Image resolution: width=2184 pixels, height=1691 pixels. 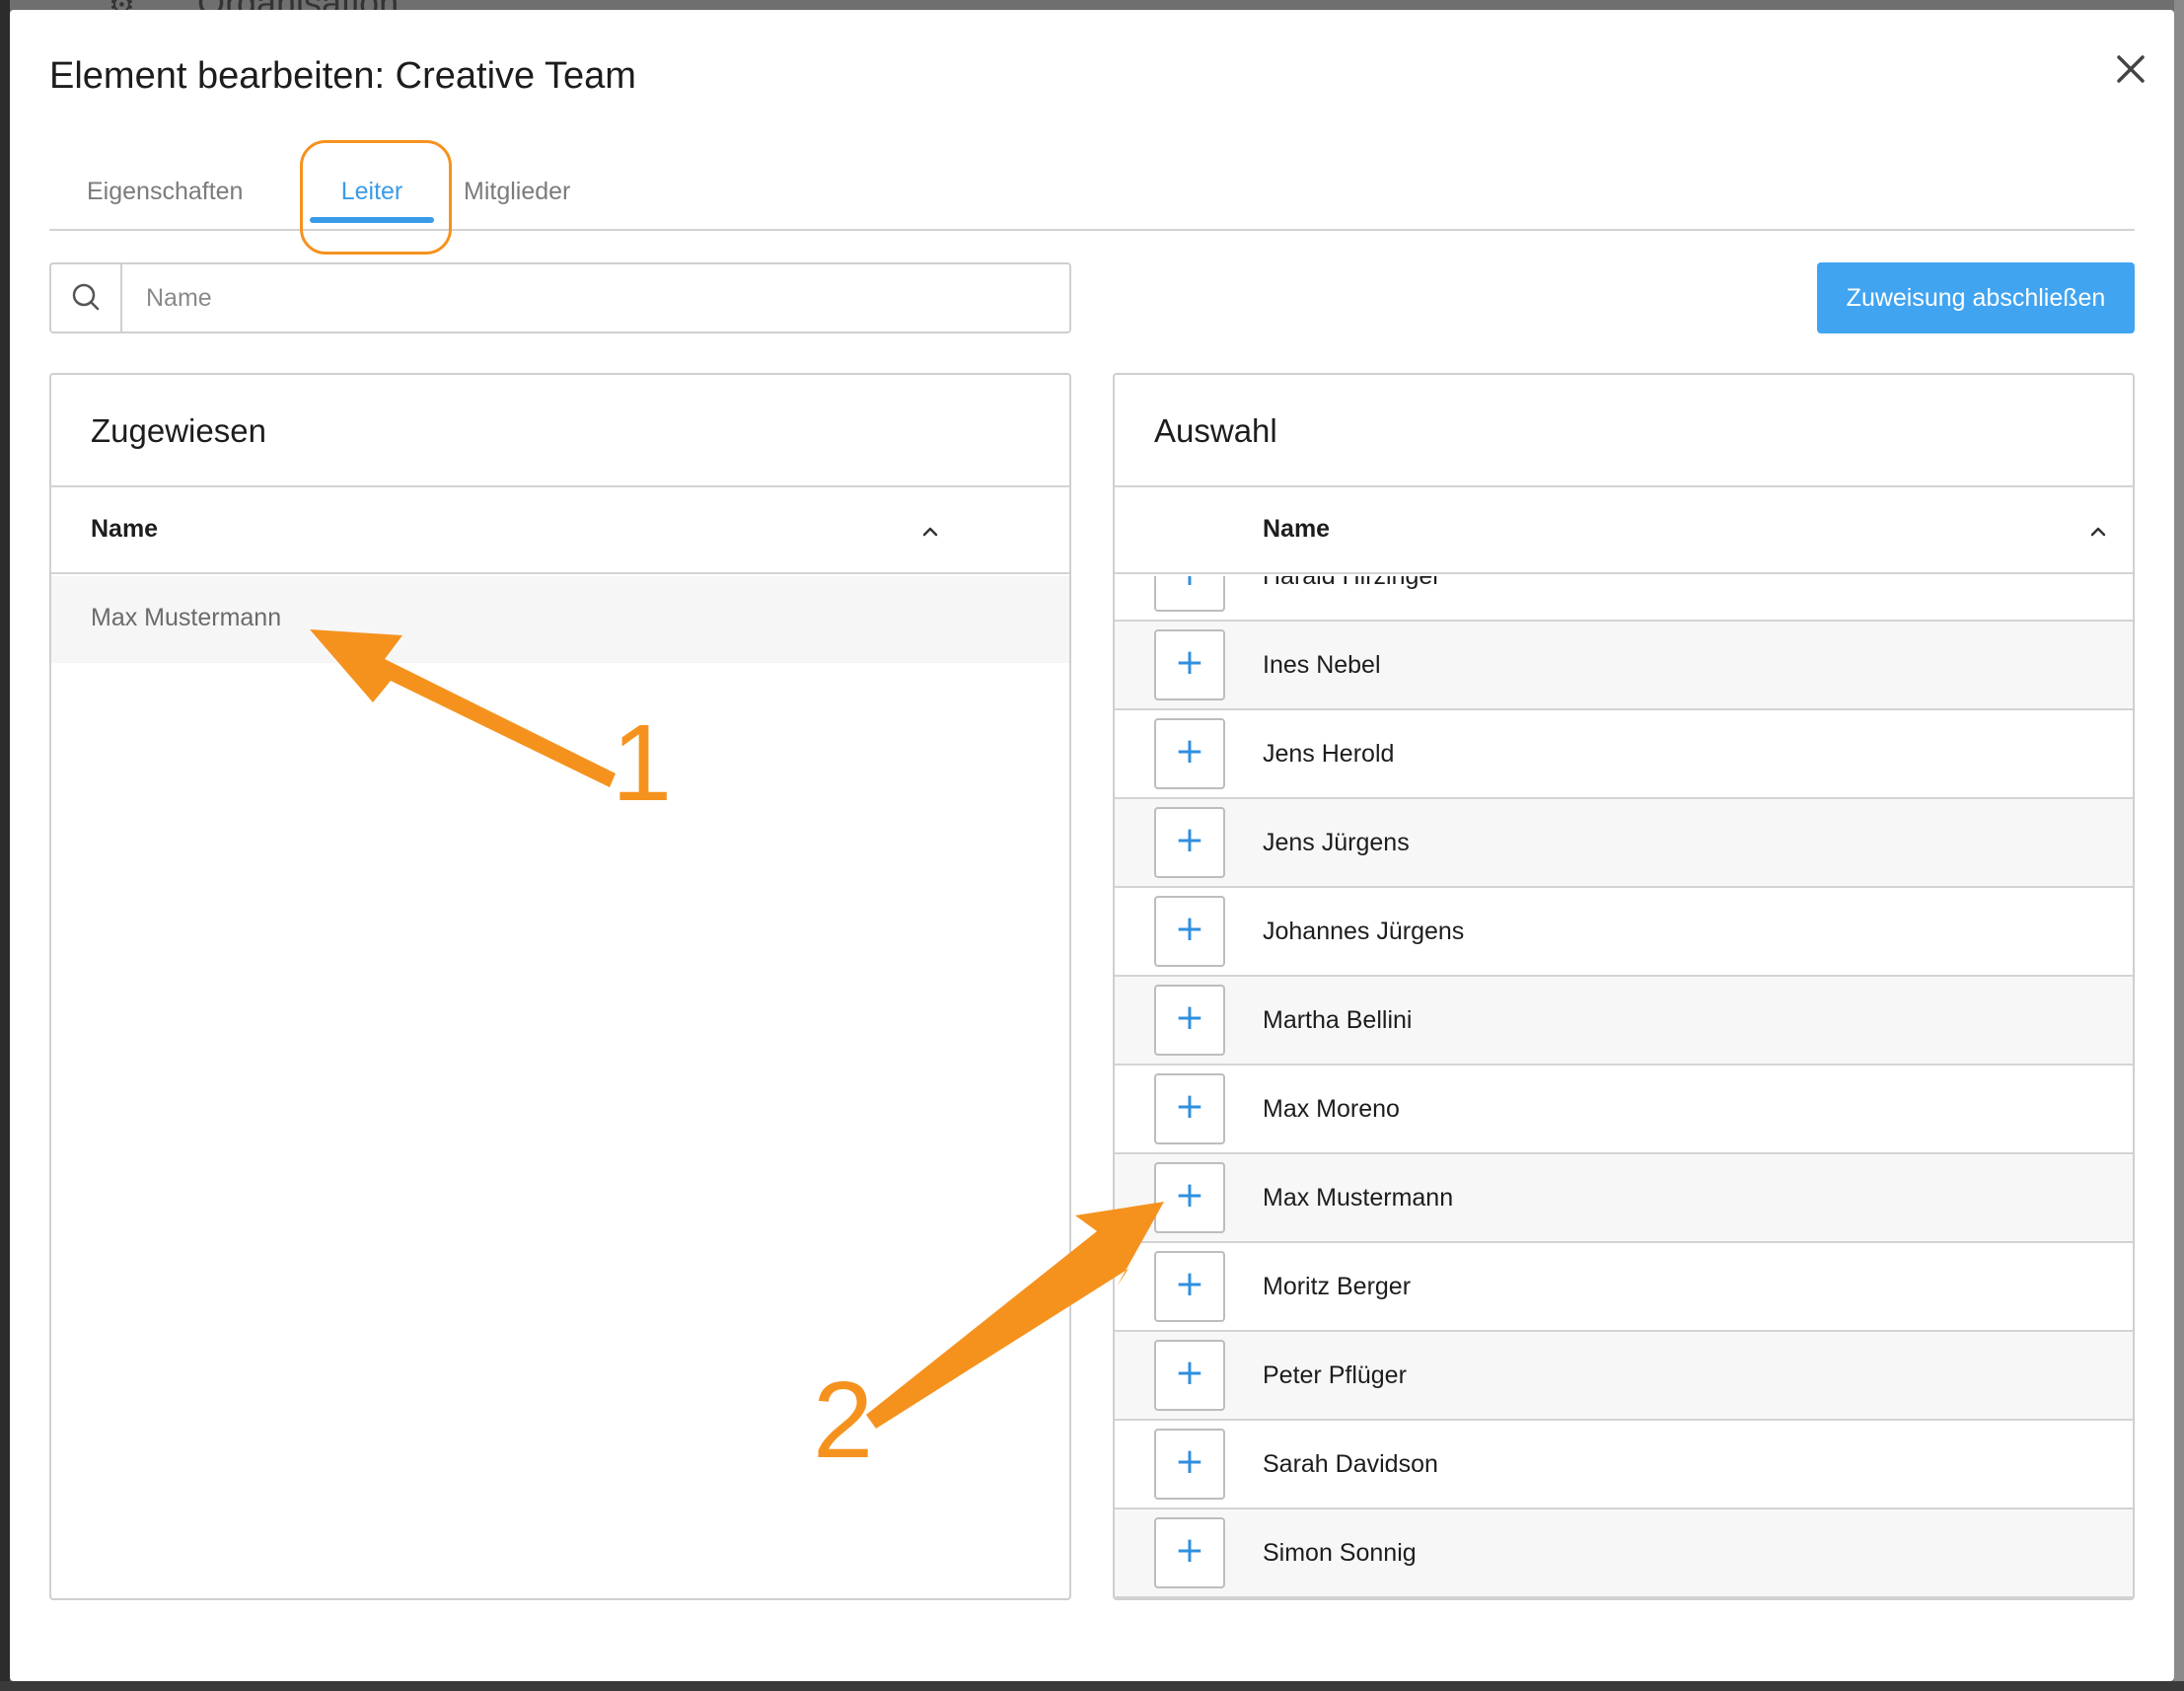 I want to click on selection-panel-title: Auswahl, so click(x=1215, y=431).